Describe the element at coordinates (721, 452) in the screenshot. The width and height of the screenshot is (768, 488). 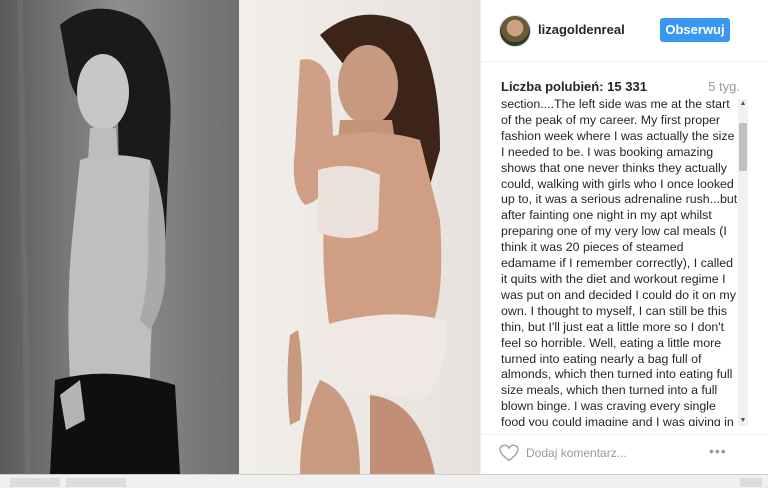
I see `ellipsis-icon: •••` at that location.